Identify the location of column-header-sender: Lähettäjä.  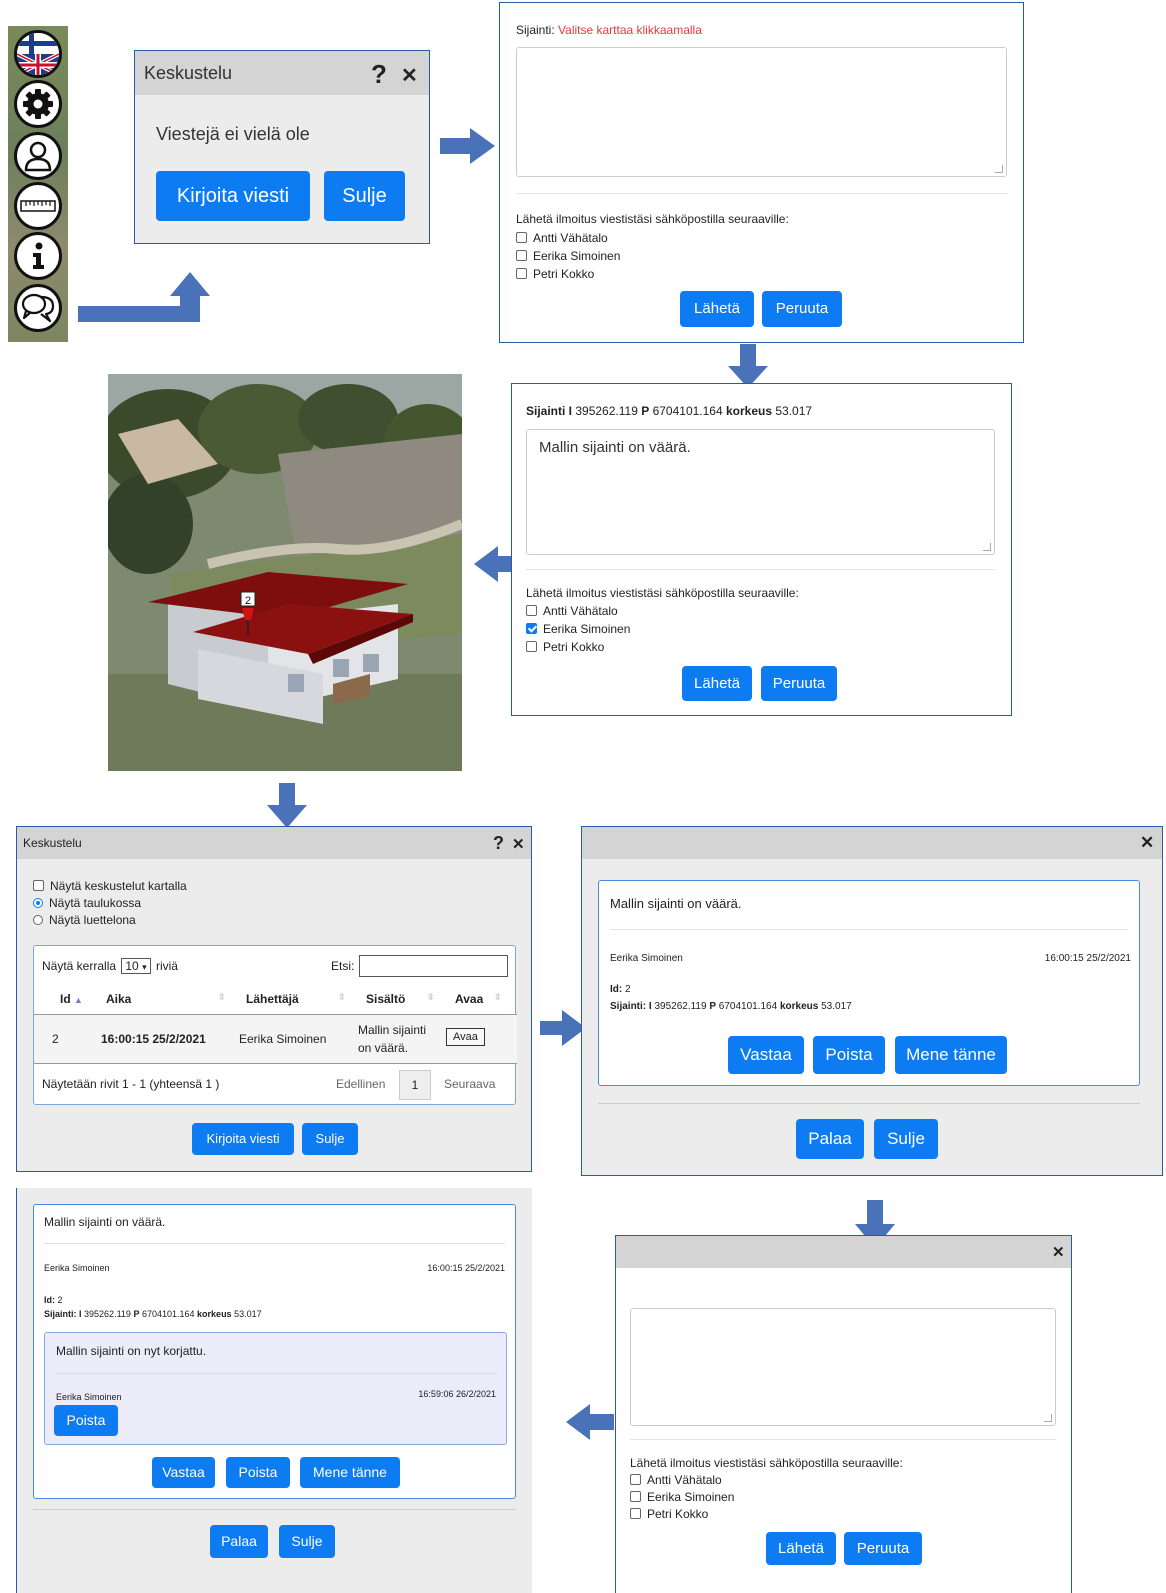
(272, 999).